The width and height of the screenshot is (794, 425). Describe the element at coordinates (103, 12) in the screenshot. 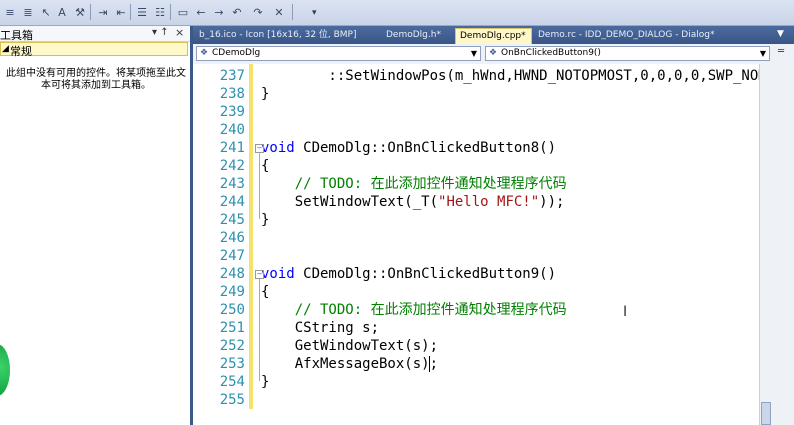

I see `indent-icon: ⇥` at that location.